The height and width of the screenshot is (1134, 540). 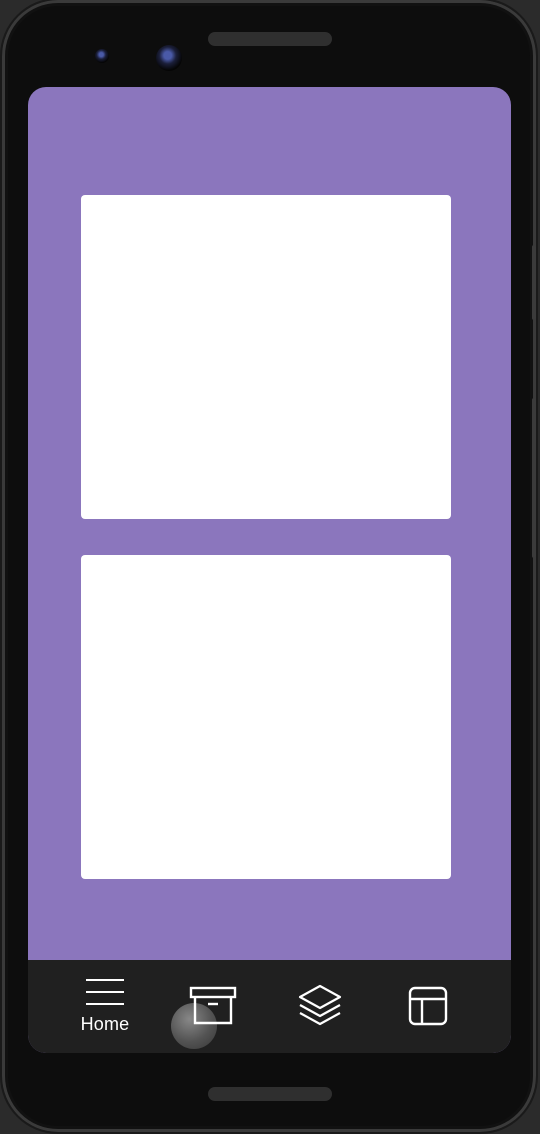 I want to click on nav-item-layers, so click(x=320, y=1006).